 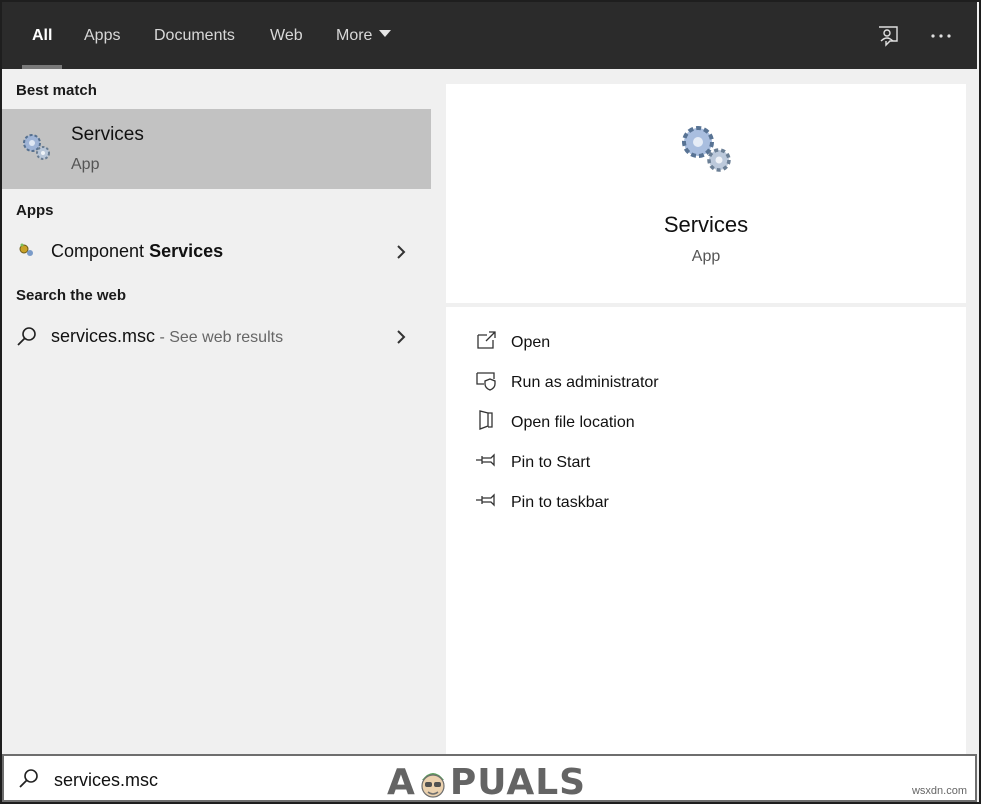 What do you see at coordinates (42, 35) in the screenshot?
I see `tab-all: All` at bounding box center [42, 35].